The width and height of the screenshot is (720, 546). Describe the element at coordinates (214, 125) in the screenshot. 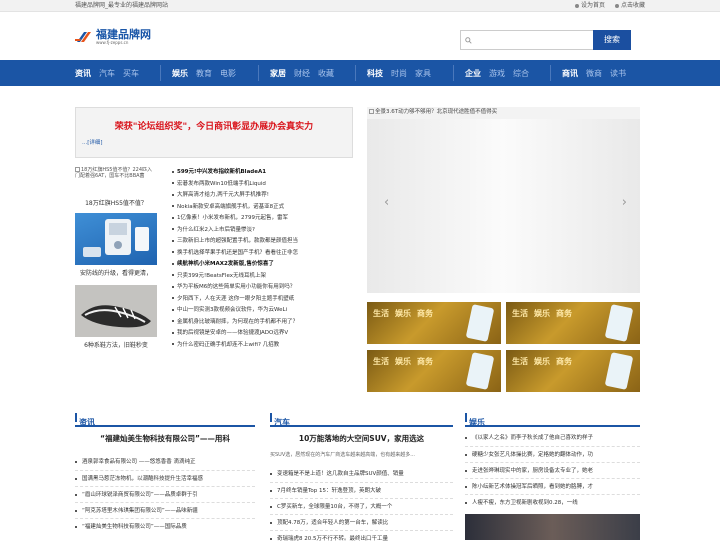

I see `headline-title: 荣获"论坛组织奖"，今日商讯彰显办展办会真实力` at that location.